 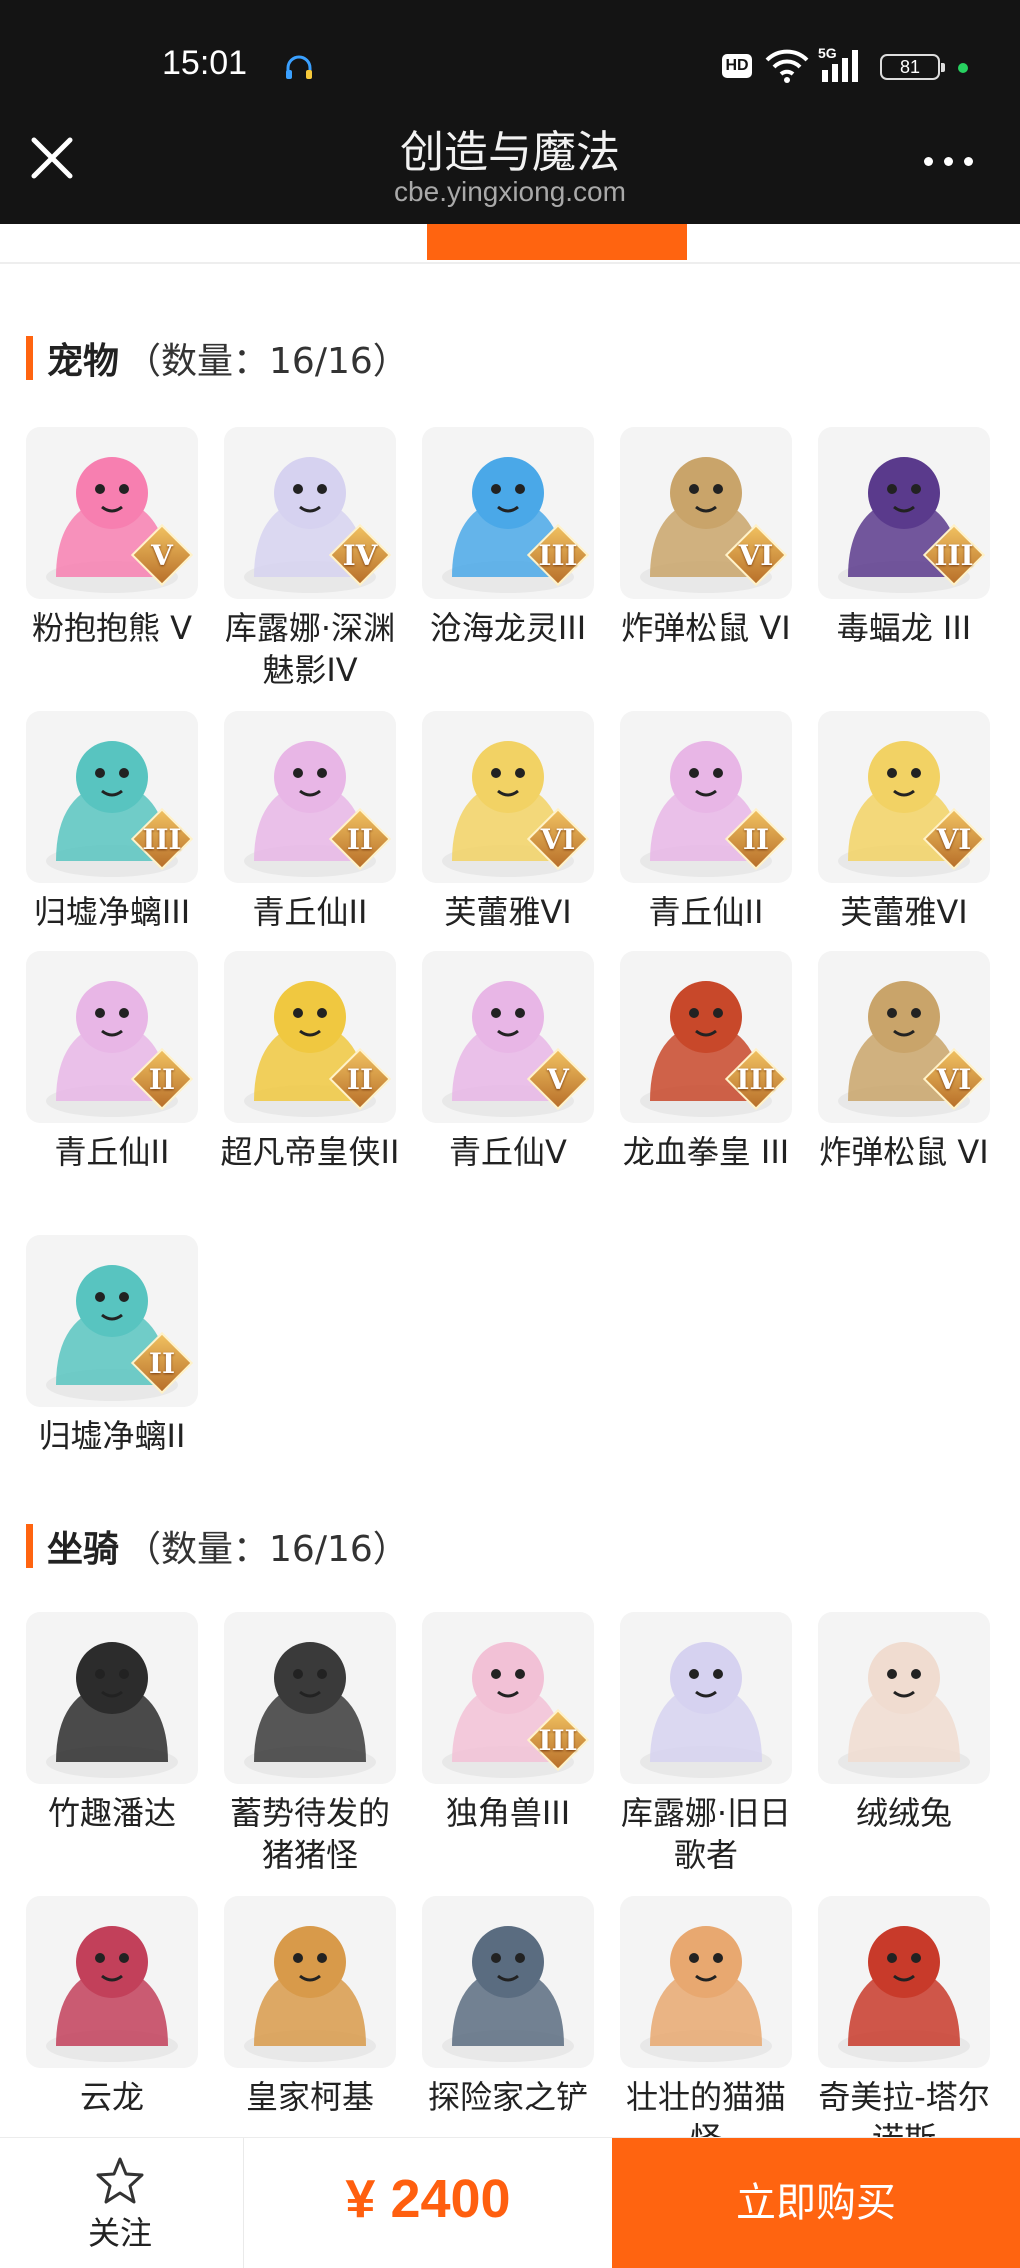 I want to click on pet-item: III 毒蝠龙 III, so click(x=904, y=538).